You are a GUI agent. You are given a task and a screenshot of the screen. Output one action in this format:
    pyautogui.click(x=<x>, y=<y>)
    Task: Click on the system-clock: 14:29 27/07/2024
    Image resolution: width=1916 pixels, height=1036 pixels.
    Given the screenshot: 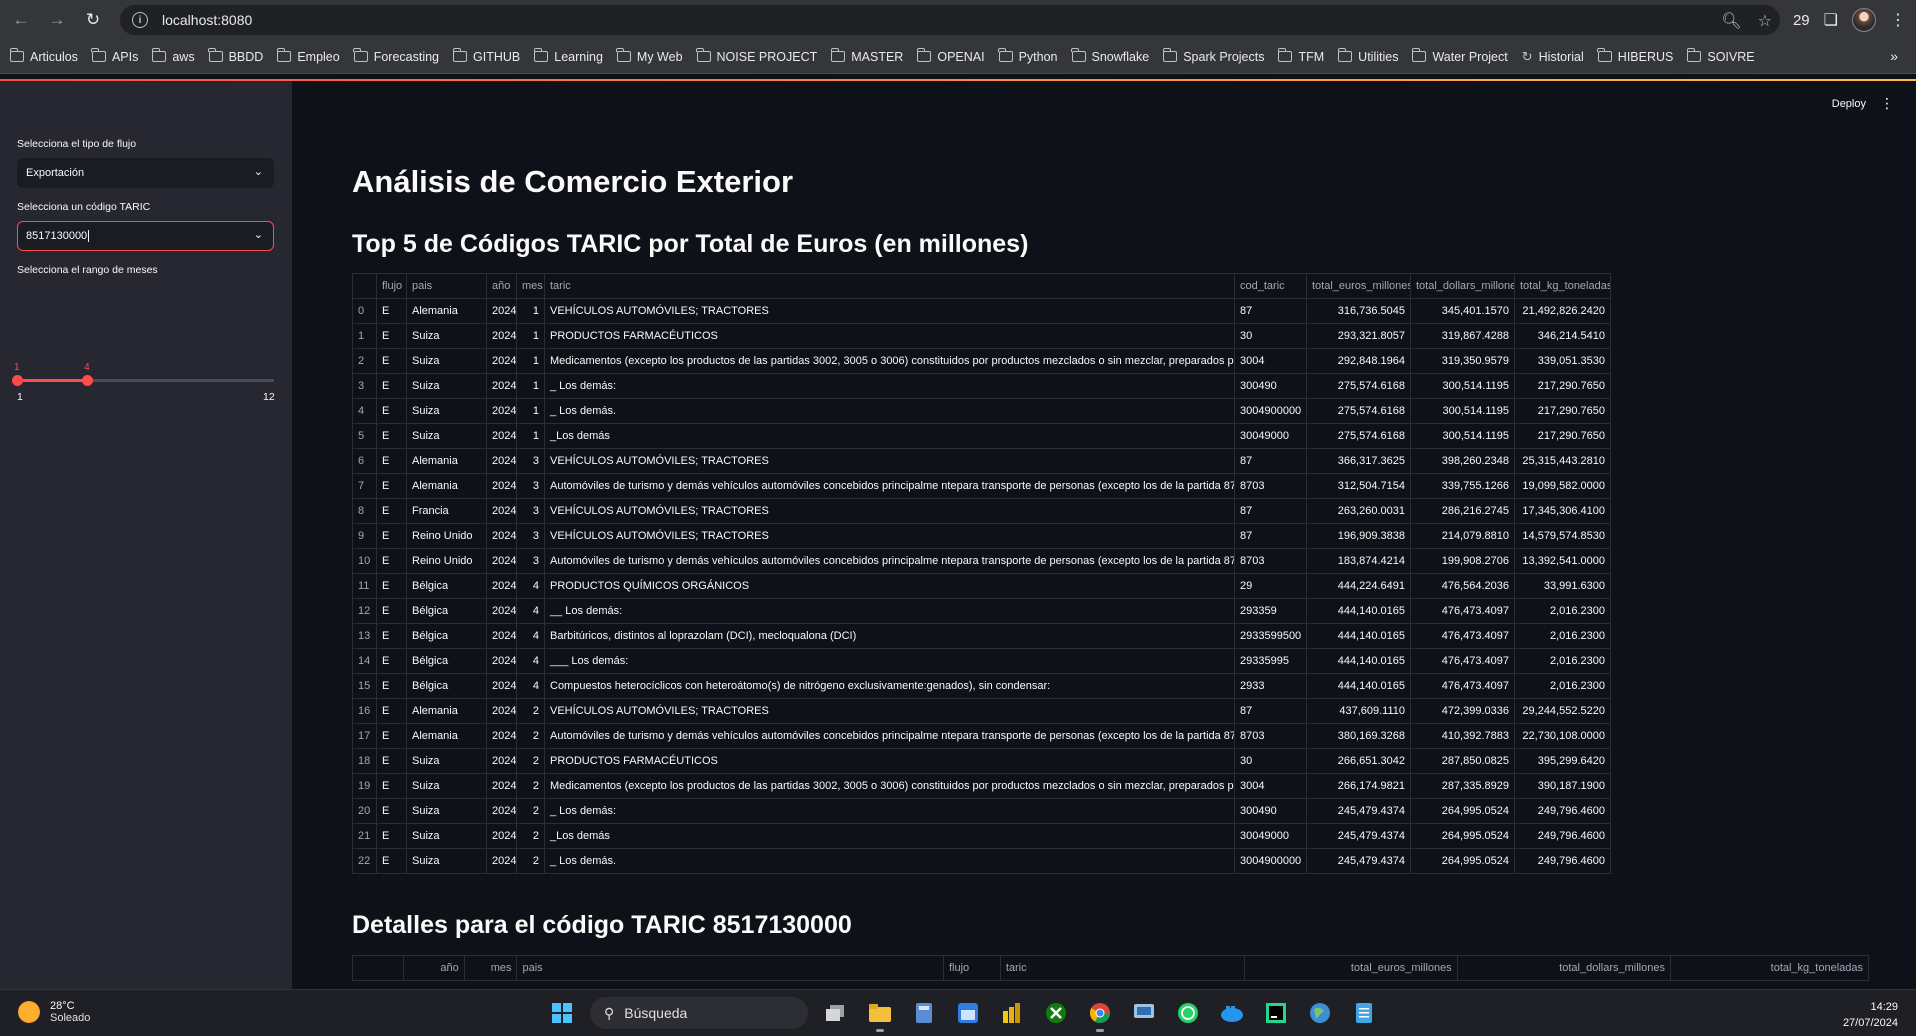 What is the action you would take?
    pyautogui.click(x=1870, y=1015)
    